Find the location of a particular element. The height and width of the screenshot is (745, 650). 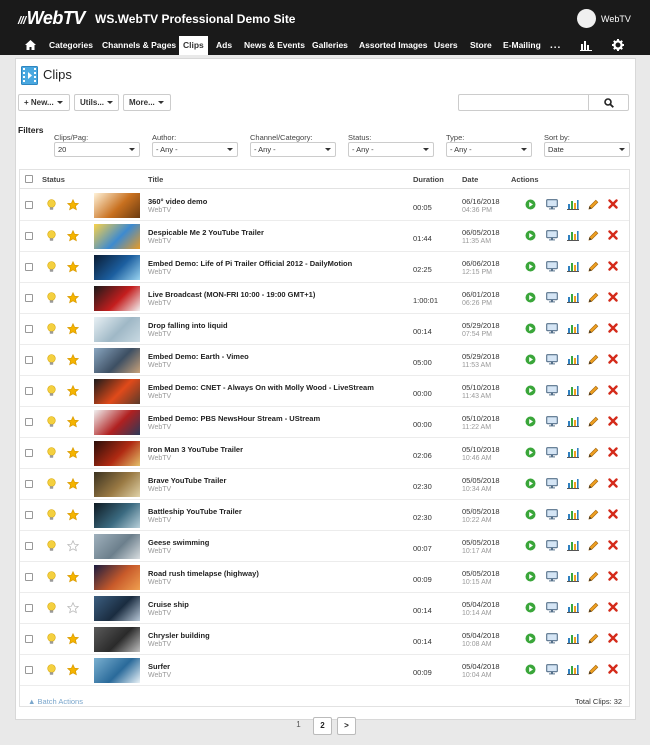

header-title: Title is located at coordinates (155, 179).